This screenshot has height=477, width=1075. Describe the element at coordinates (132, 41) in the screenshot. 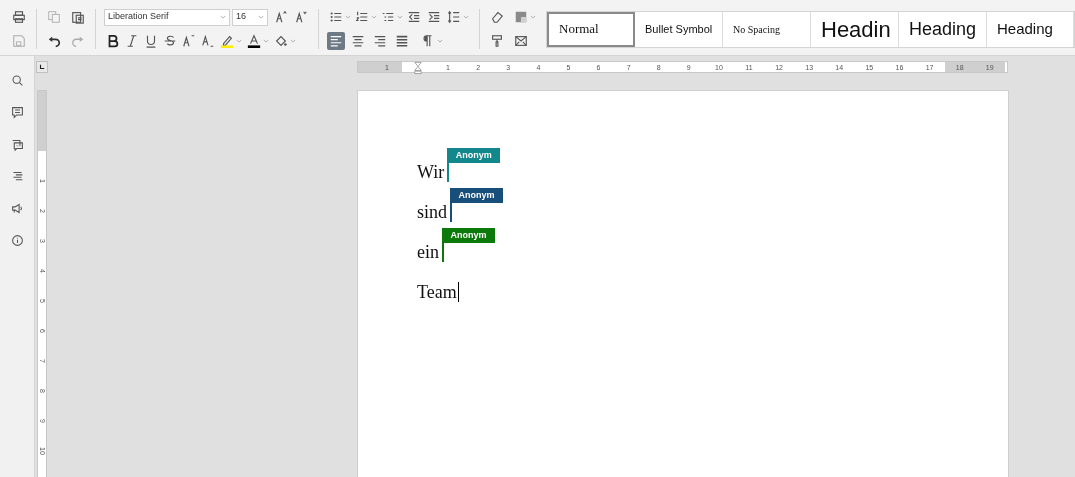

I see `italic-icon` at that location.